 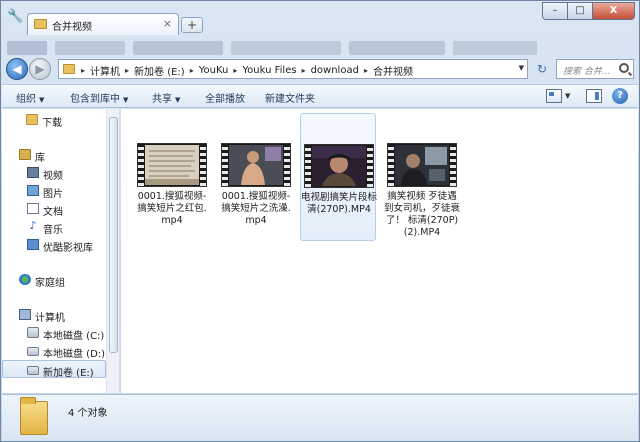 I want to click on breadcrumb-item: download, so click(x=335, y=70).